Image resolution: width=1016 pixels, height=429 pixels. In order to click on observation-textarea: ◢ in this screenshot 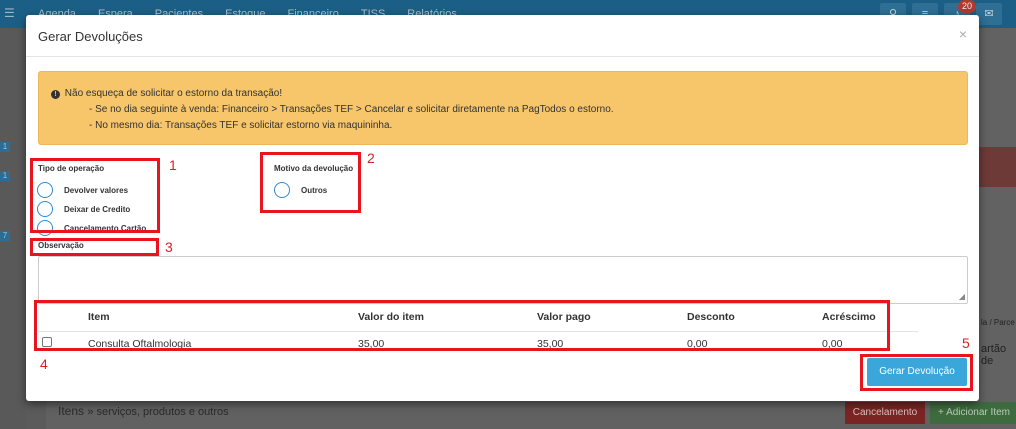, I will do `click(503, 280)`.